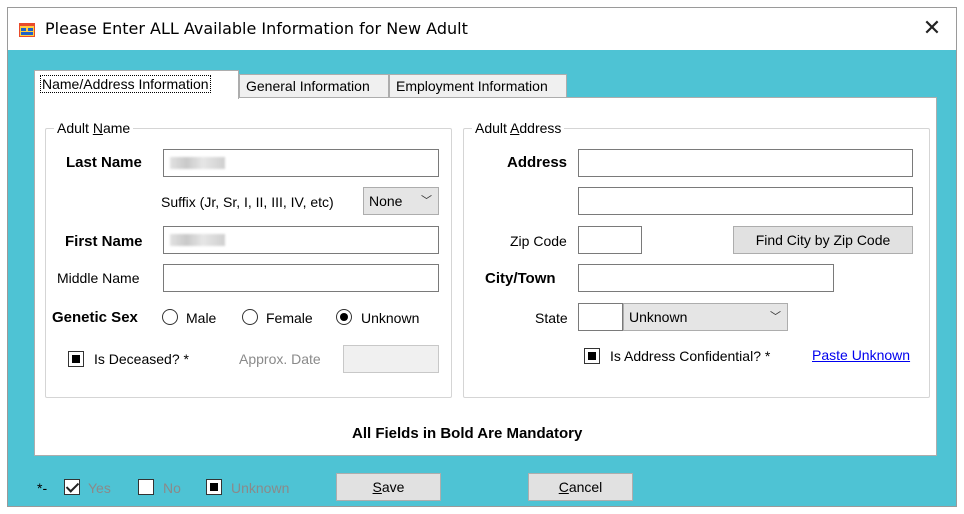 The image size is (964, 514). What do you see at coordinates (932, 27) in the screenshot?
I see `close-icon: ✕` at bounding box center [932, 27].